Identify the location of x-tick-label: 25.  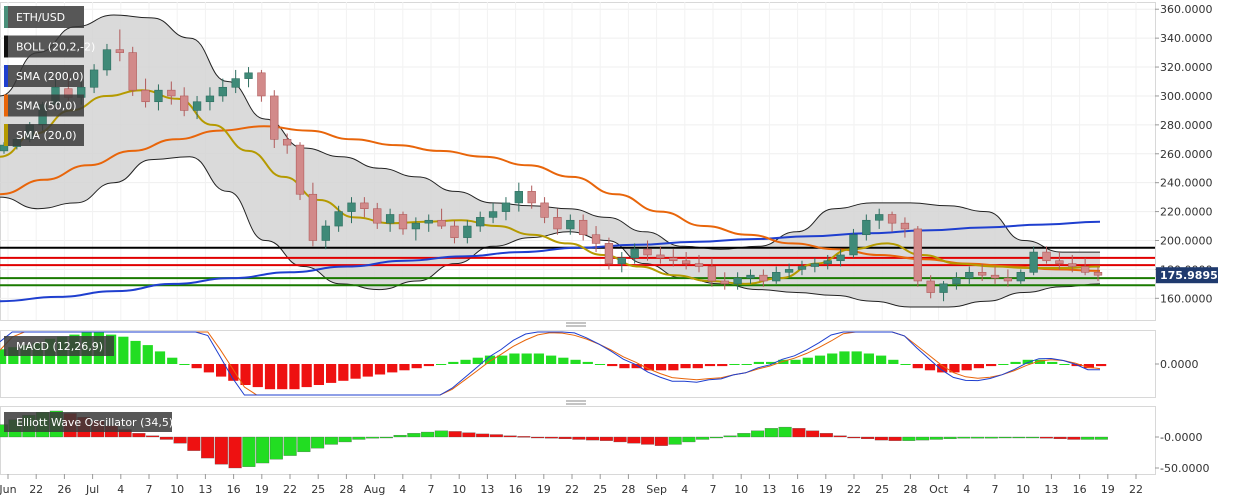
(600, 489).